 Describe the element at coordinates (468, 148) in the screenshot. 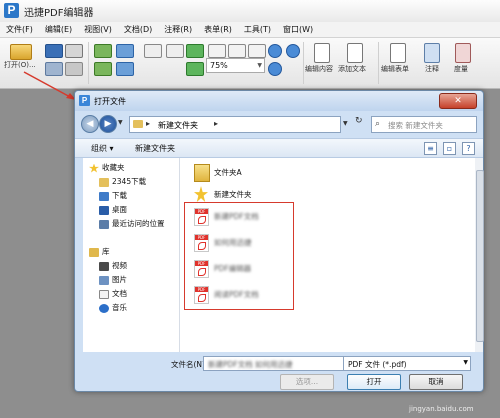

I see `help-icon: ?` at that location.